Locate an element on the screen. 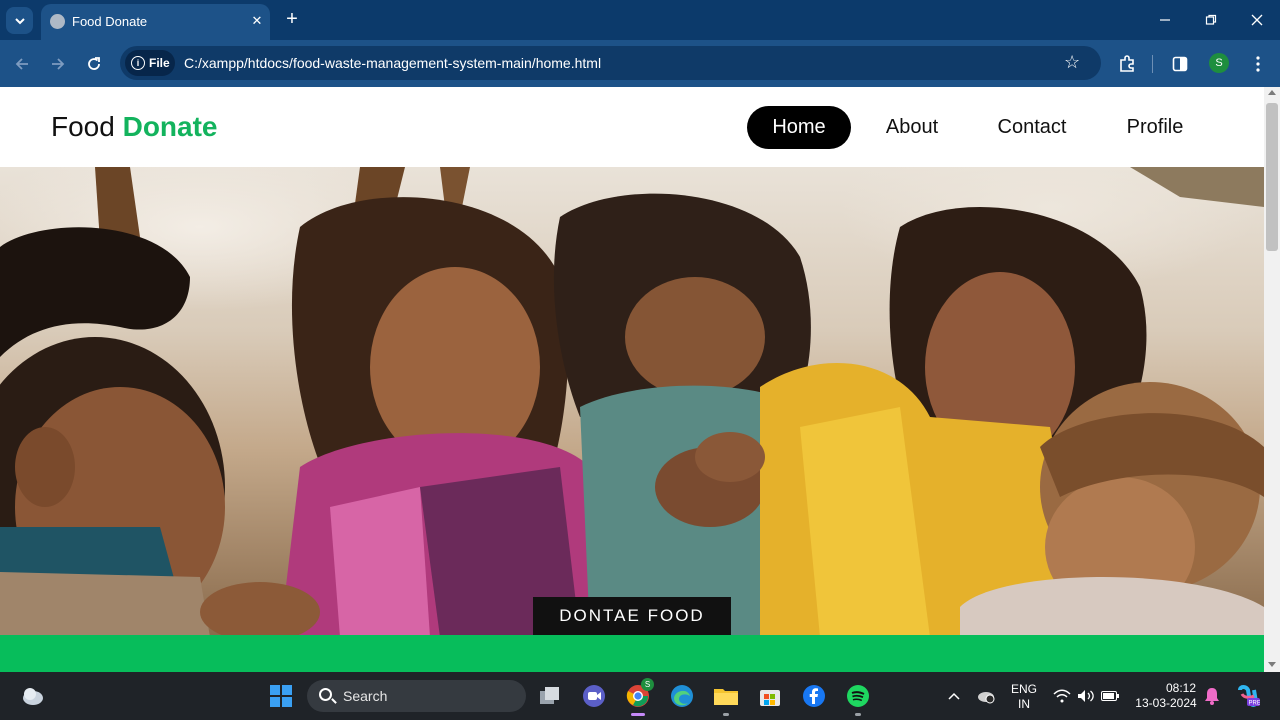  tab-search-button is located at coordinates (19, 20).